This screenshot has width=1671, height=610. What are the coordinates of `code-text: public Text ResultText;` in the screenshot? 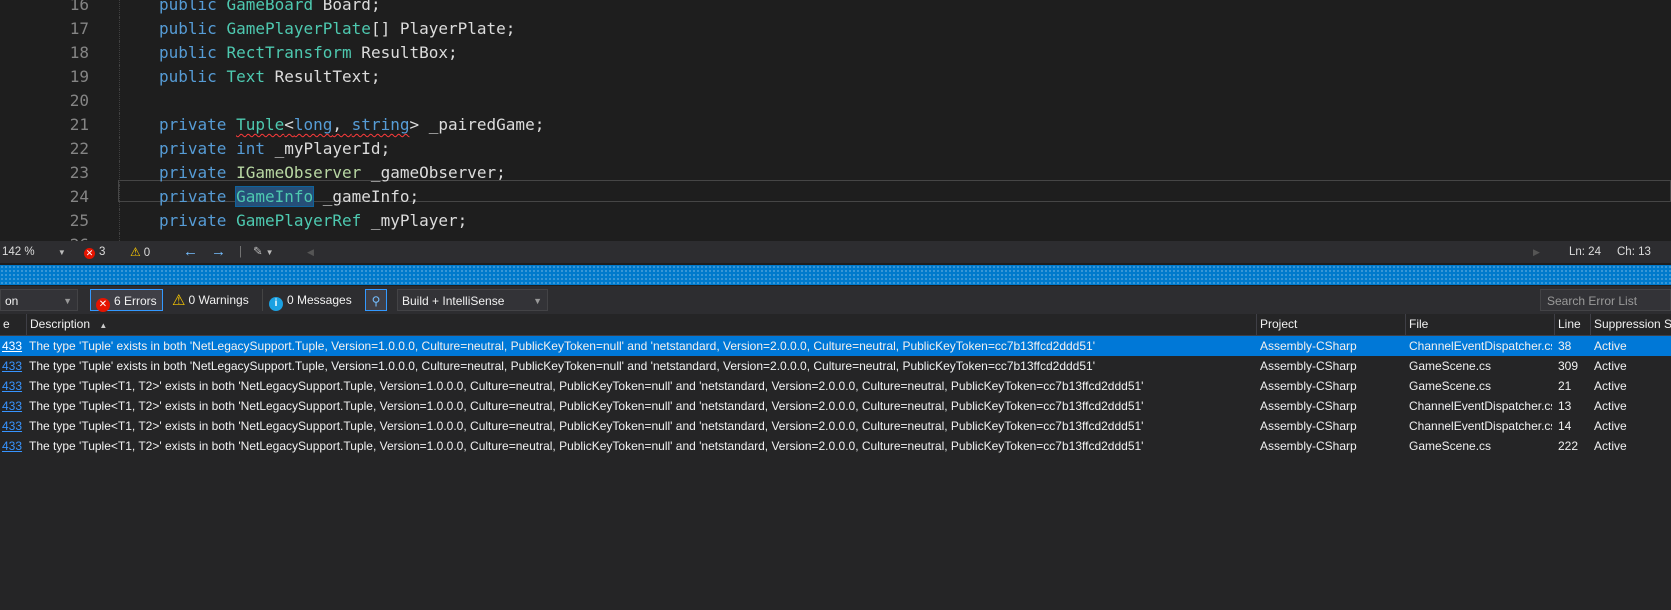 It's located at (270, 77).